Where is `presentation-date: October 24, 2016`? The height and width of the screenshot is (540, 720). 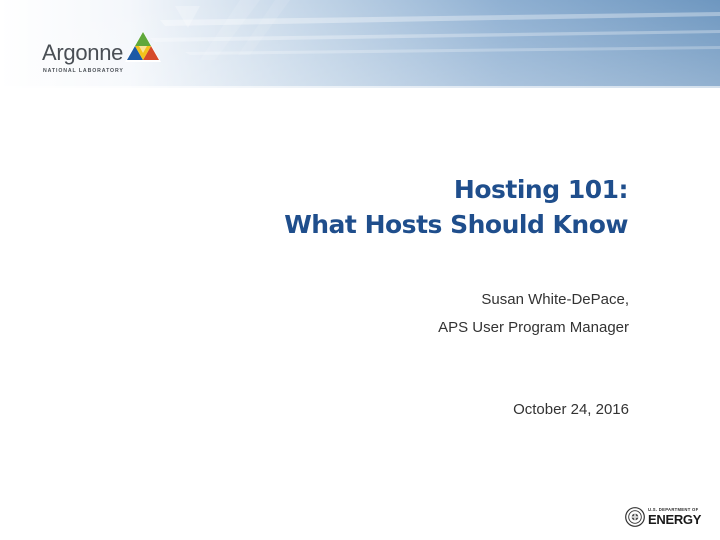
presentation-date: October 24, 2016 is located at coordinates (571, 409).